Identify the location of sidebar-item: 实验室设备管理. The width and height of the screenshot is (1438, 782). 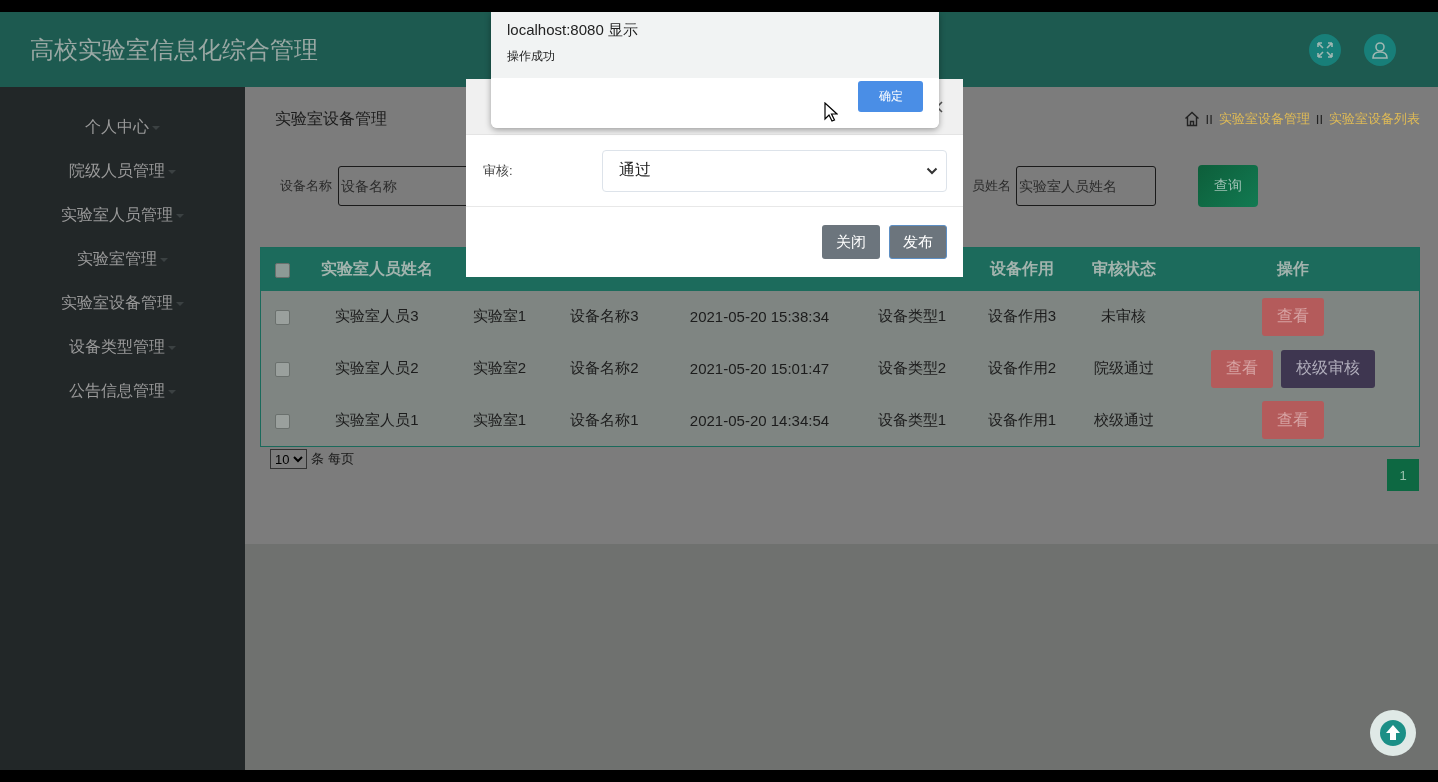
(122, 303).